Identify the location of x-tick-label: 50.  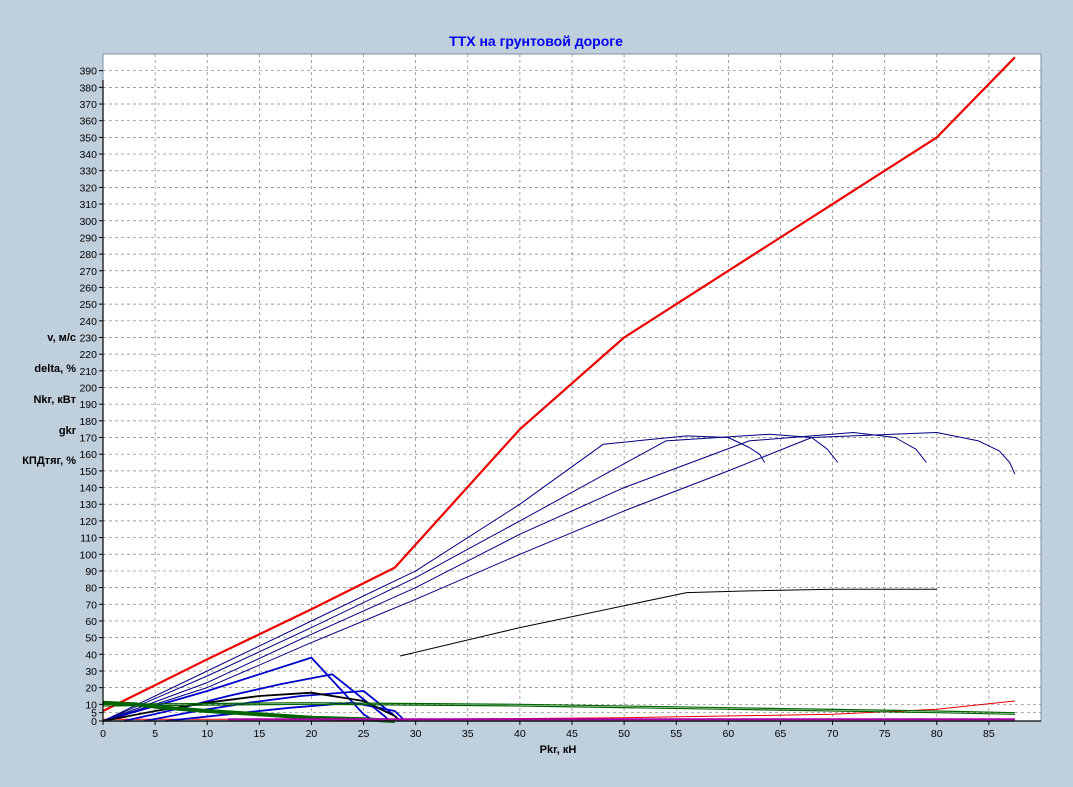
(624, 734).